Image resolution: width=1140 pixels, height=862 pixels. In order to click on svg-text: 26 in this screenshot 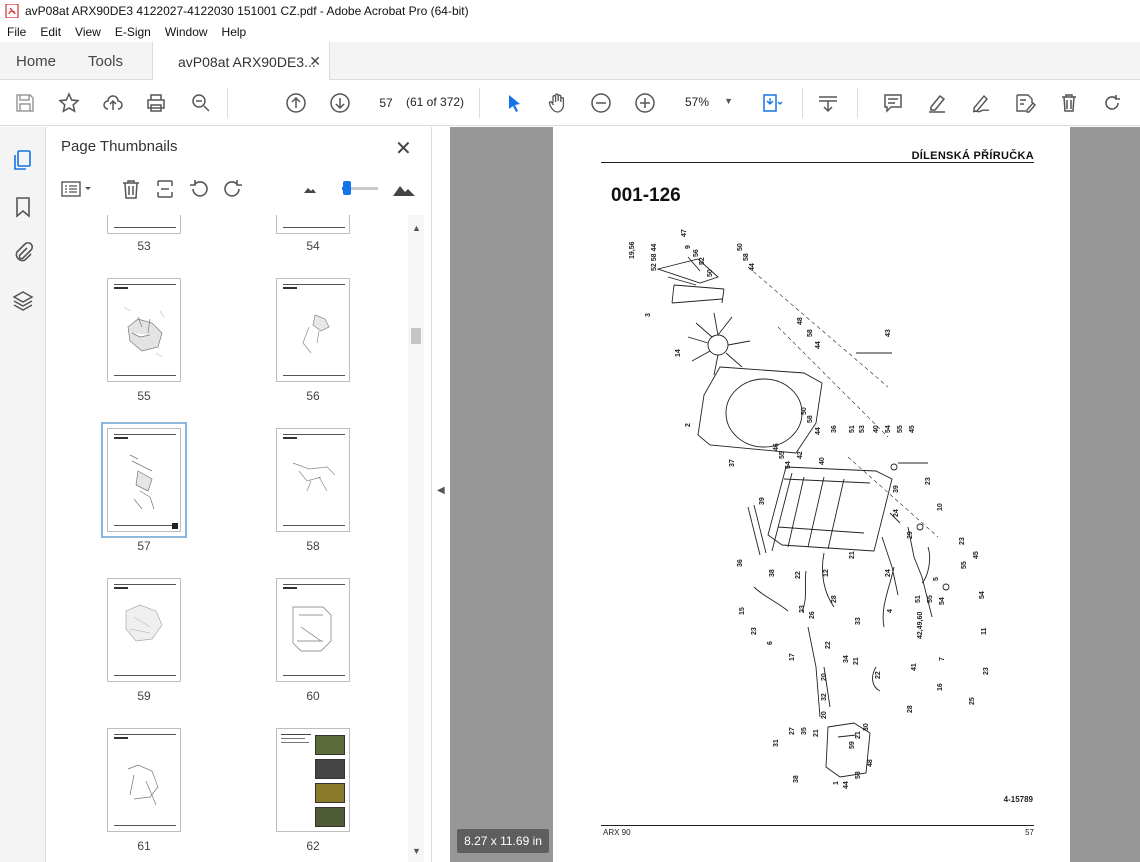, I will do `click(812, 615)`.